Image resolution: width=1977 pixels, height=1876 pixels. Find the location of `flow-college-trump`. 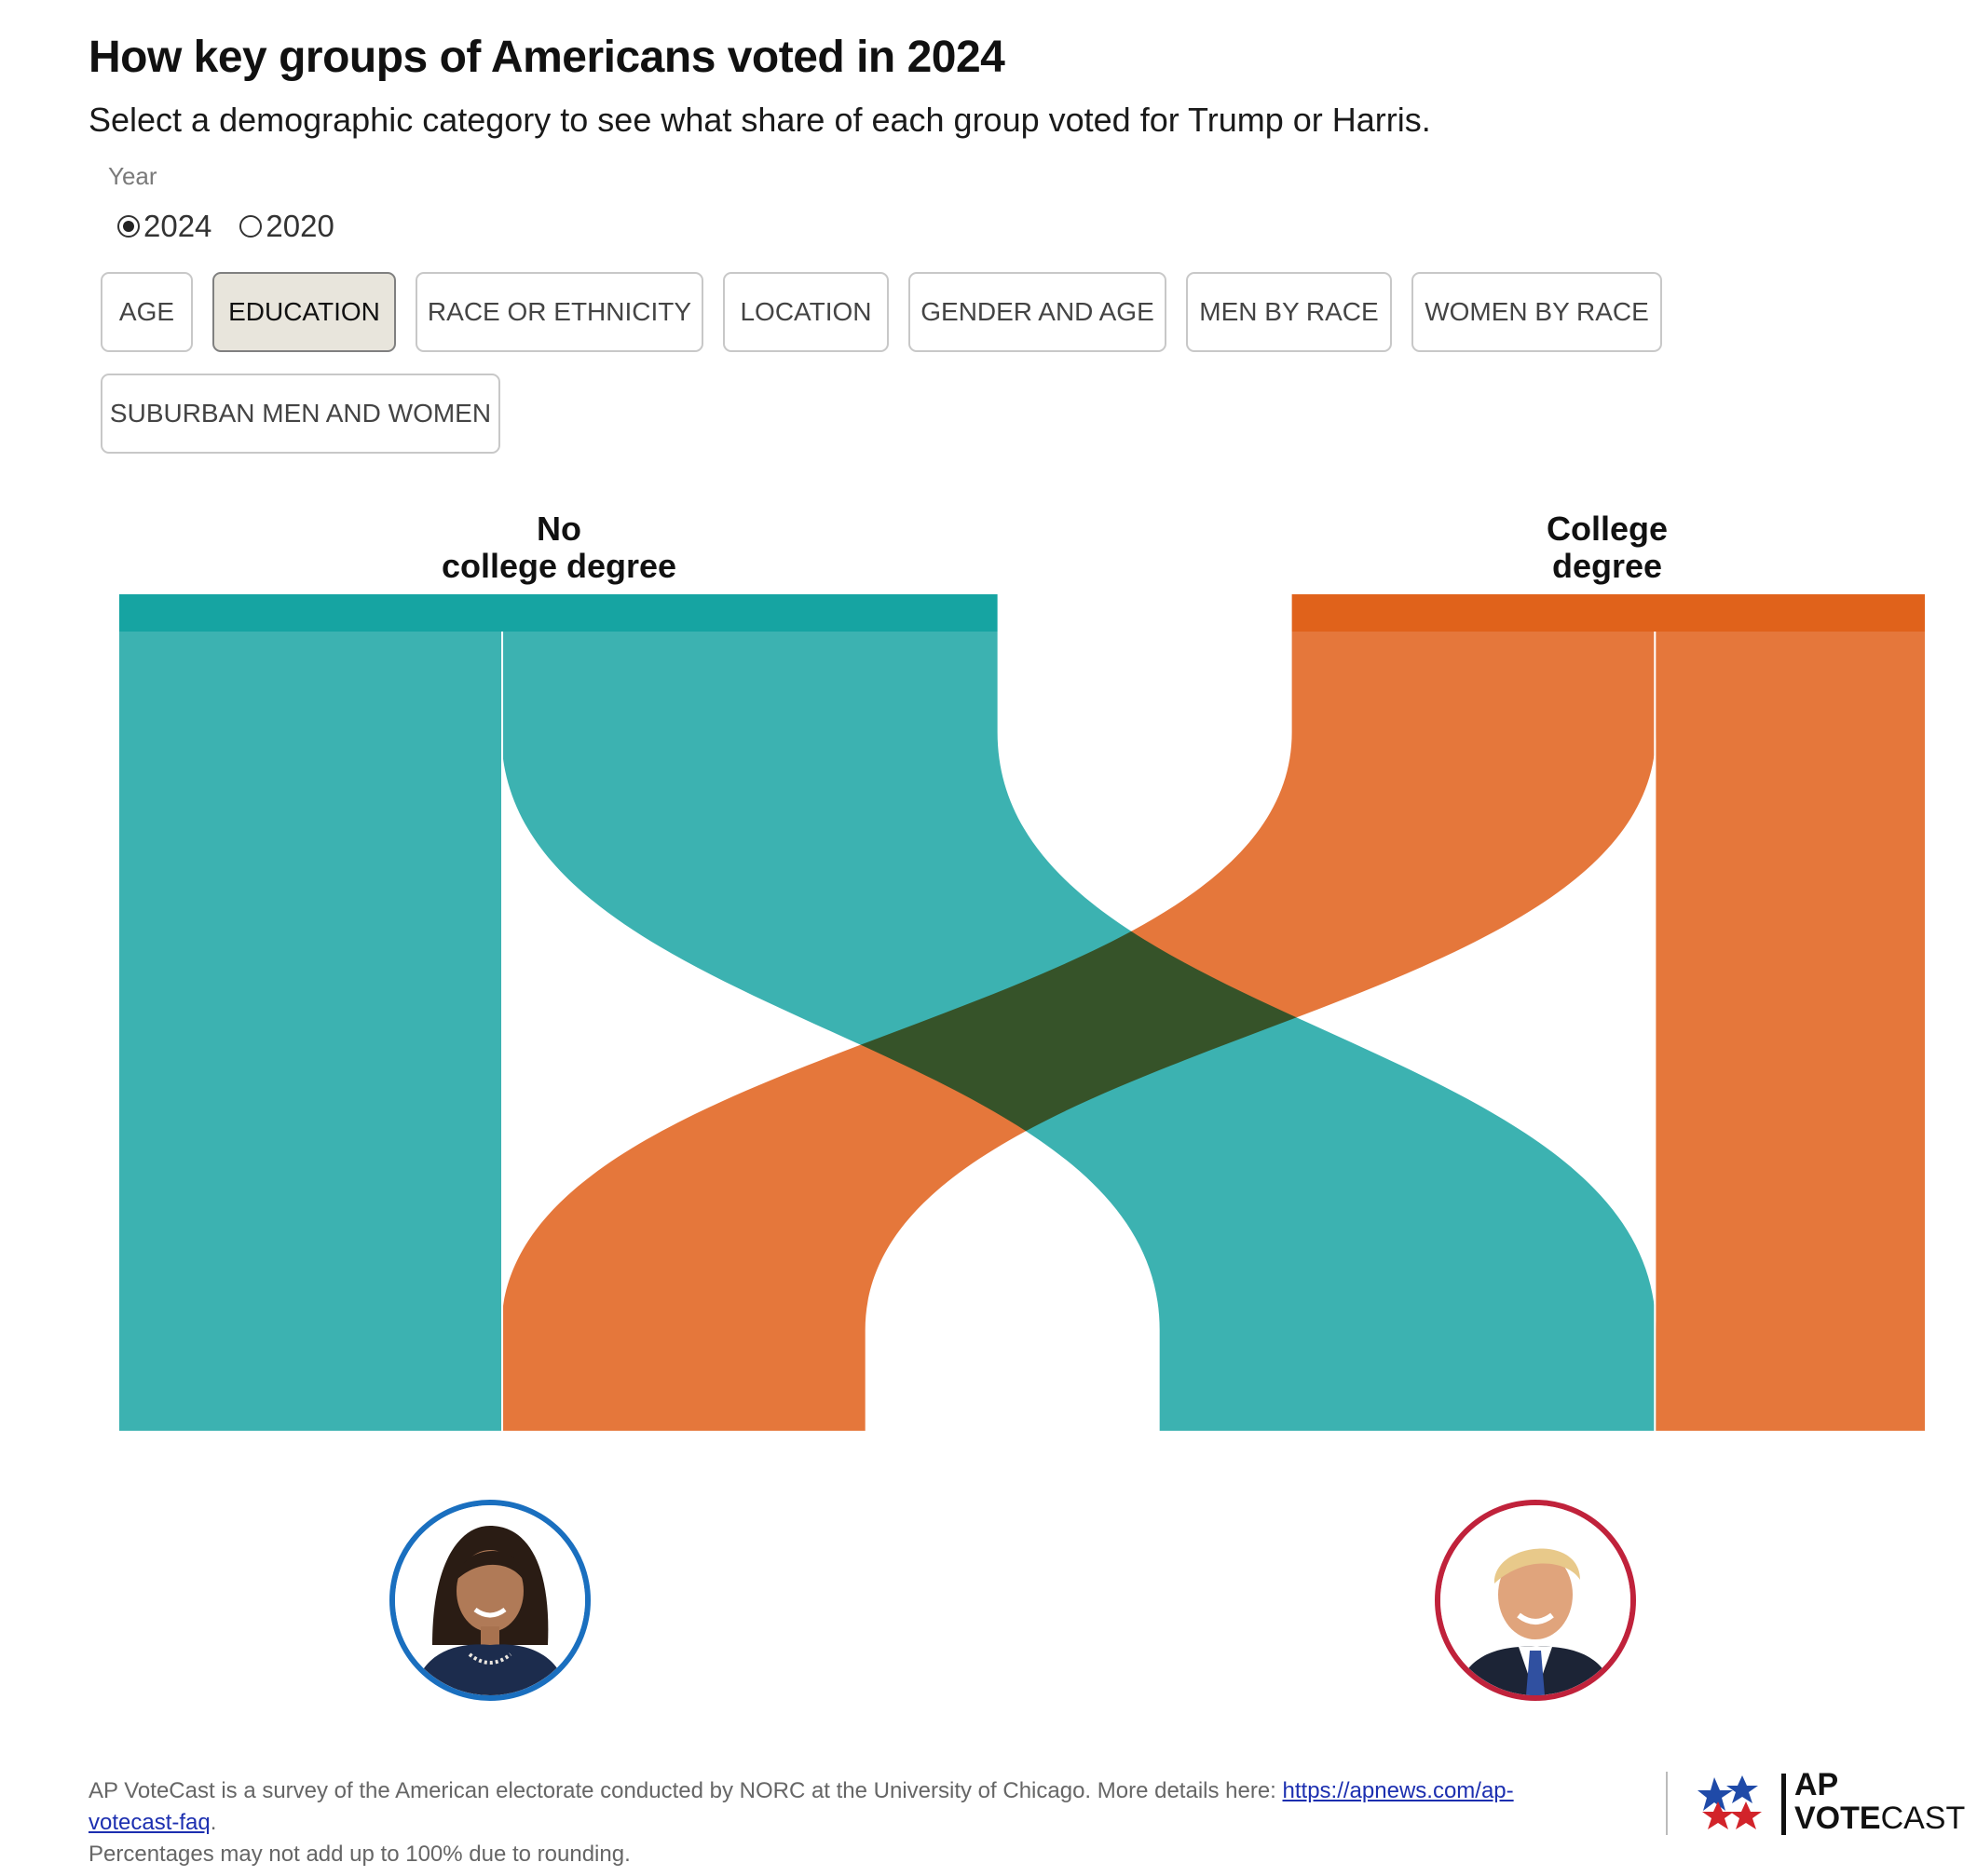

flow-college-trump is located at coordinates (1790, 1031).